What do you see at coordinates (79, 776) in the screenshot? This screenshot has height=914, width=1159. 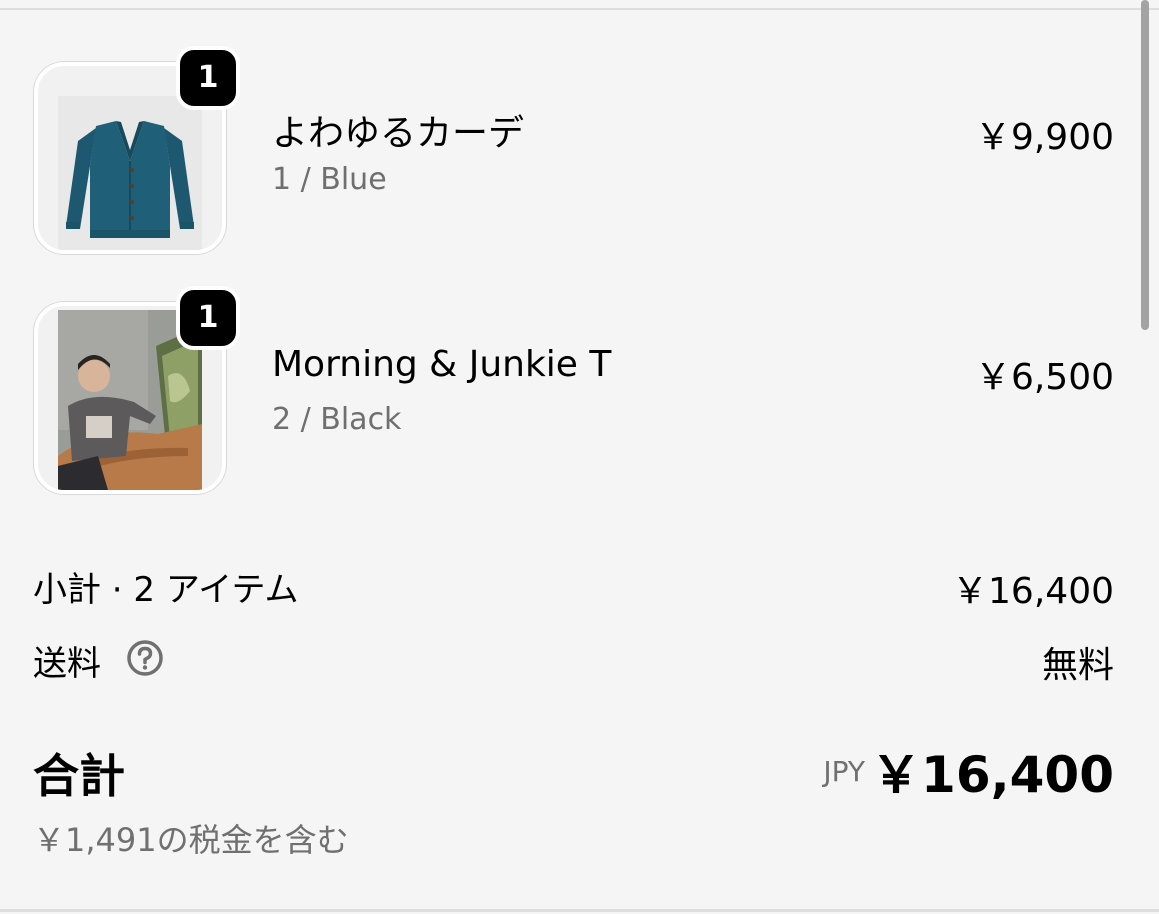 I see `total-label: 合計` at bounding box center [79, 776].